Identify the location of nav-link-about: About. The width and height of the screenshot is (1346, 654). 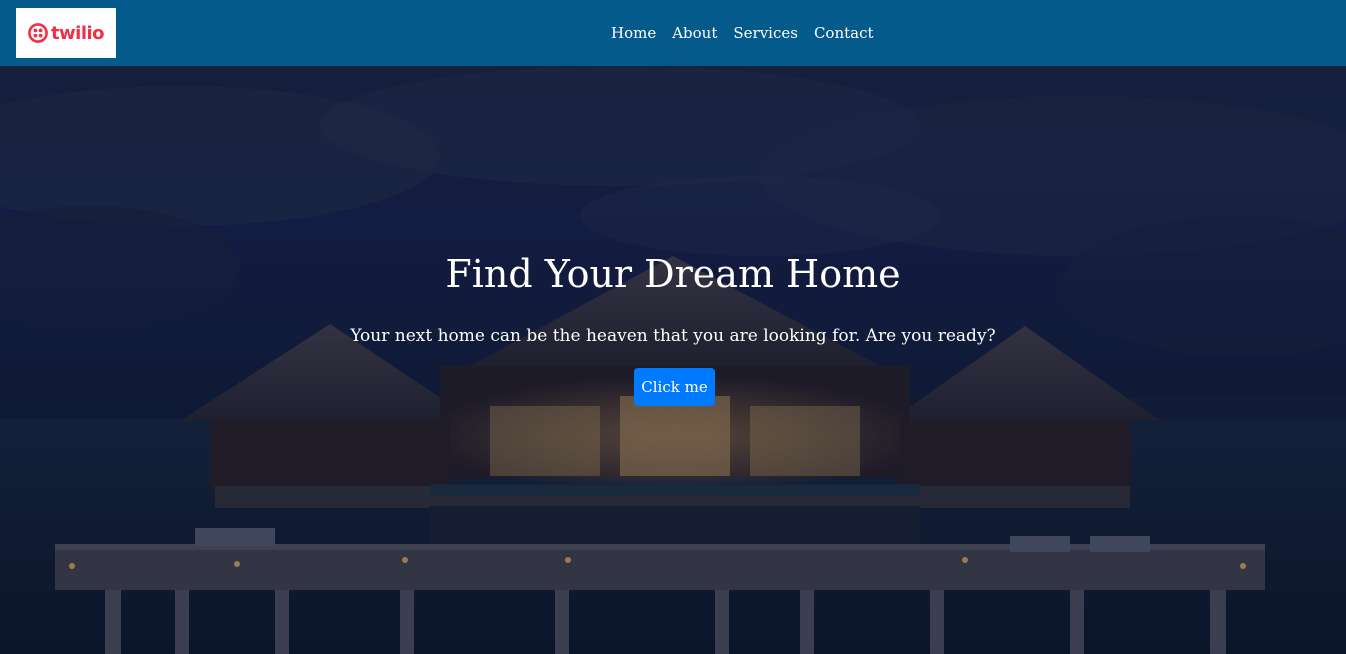
(694, 33).